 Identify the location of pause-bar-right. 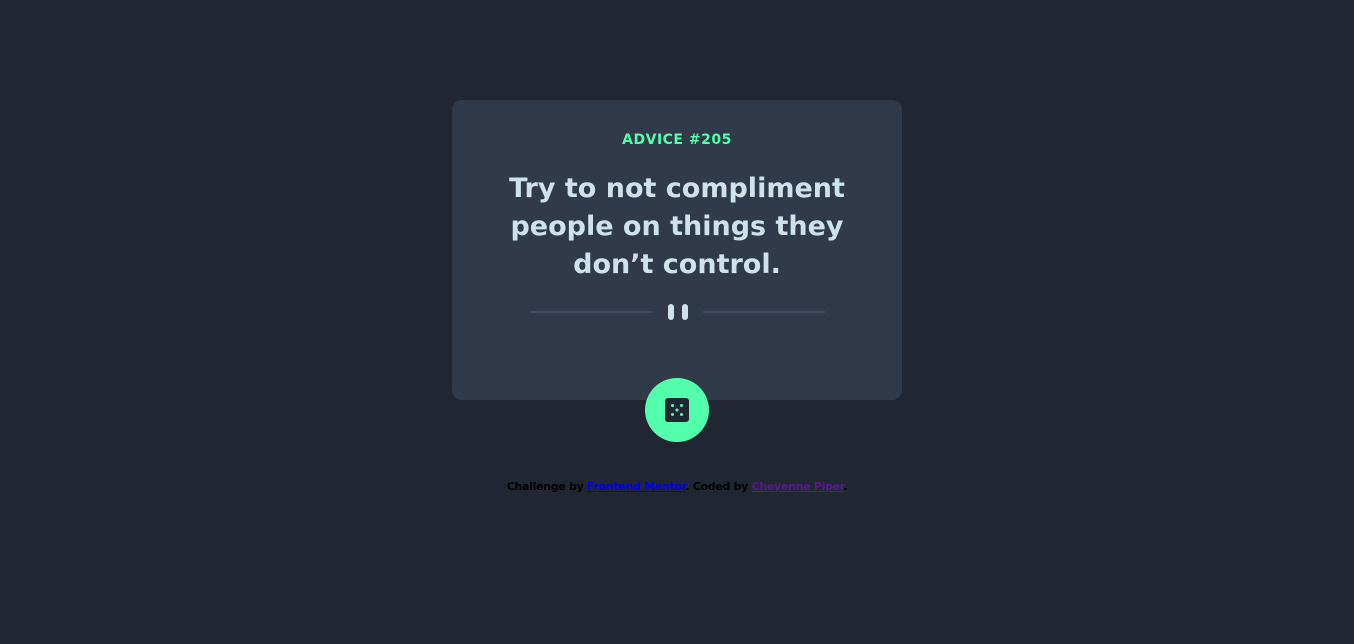
(685, 312).